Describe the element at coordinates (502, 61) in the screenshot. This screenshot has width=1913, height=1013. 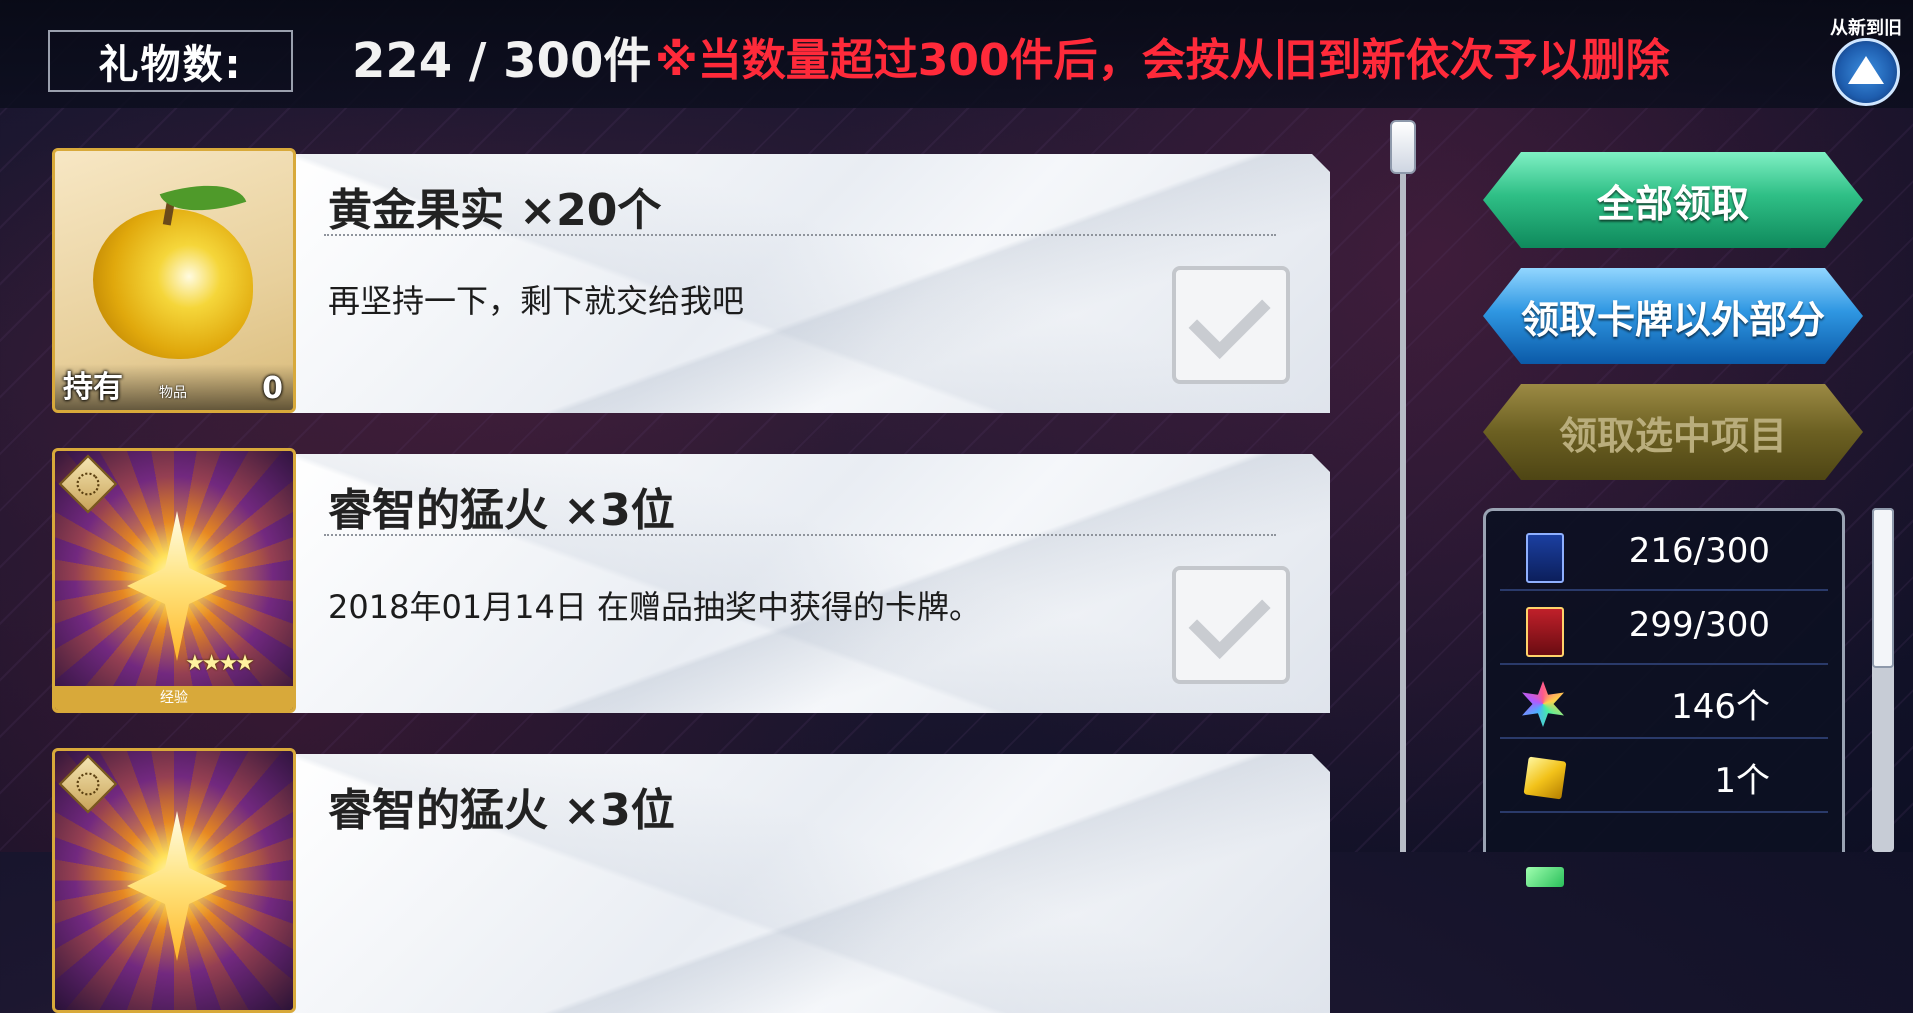
I see `gift-count-value: 224 / 300件` at that location.